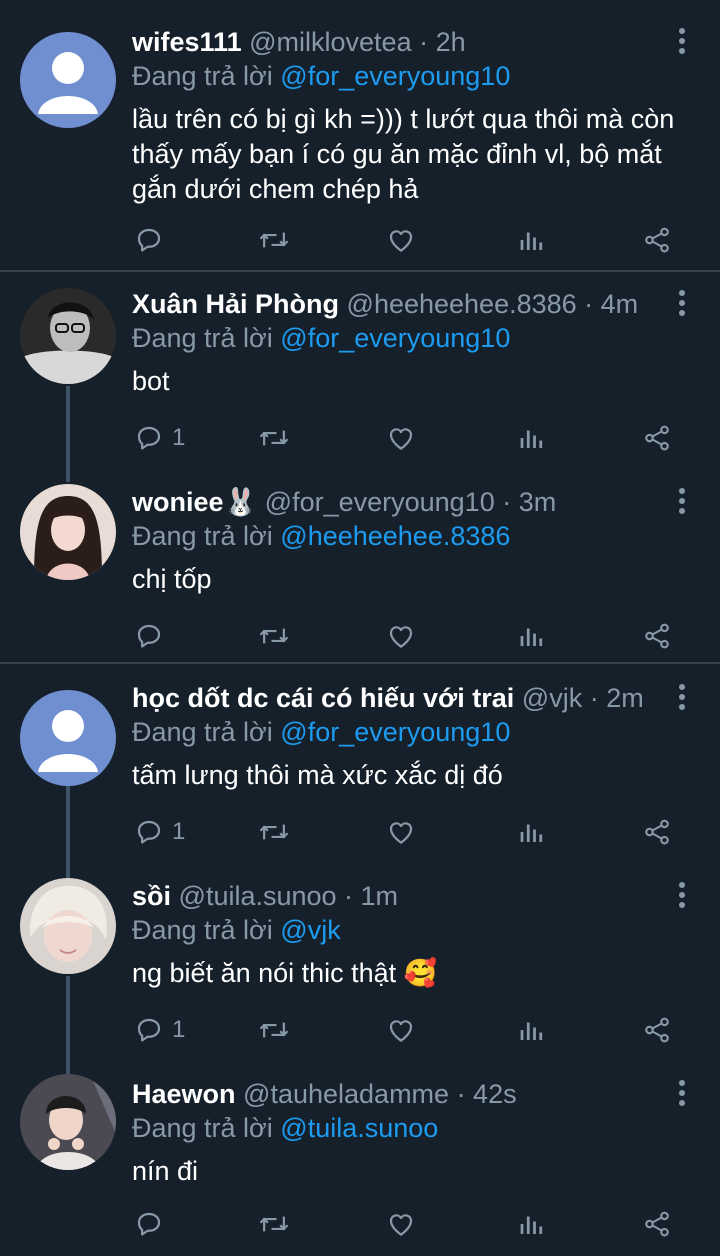  Describe the element at coordinates (360, 663) in the screenshot. I see `divider` at that location.